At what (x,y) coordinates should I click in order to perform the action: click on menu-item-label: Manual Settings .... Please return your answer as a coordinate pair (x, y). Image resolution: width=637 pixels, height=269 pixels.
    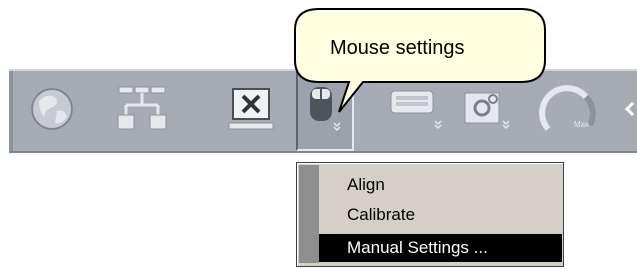
    Looking at the image, I should click on (417, 247).